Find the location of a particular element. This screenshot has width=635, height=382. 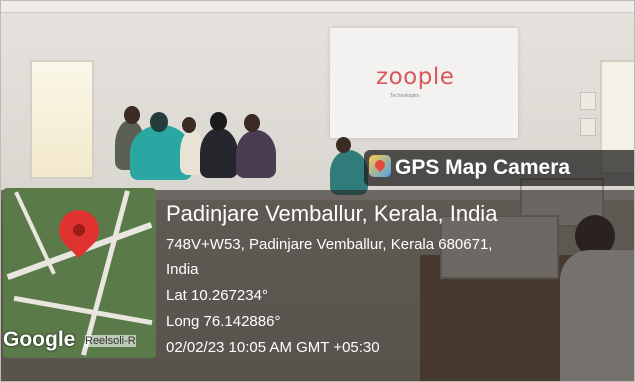

map-pin-dot is located at coordinates (79, 230).